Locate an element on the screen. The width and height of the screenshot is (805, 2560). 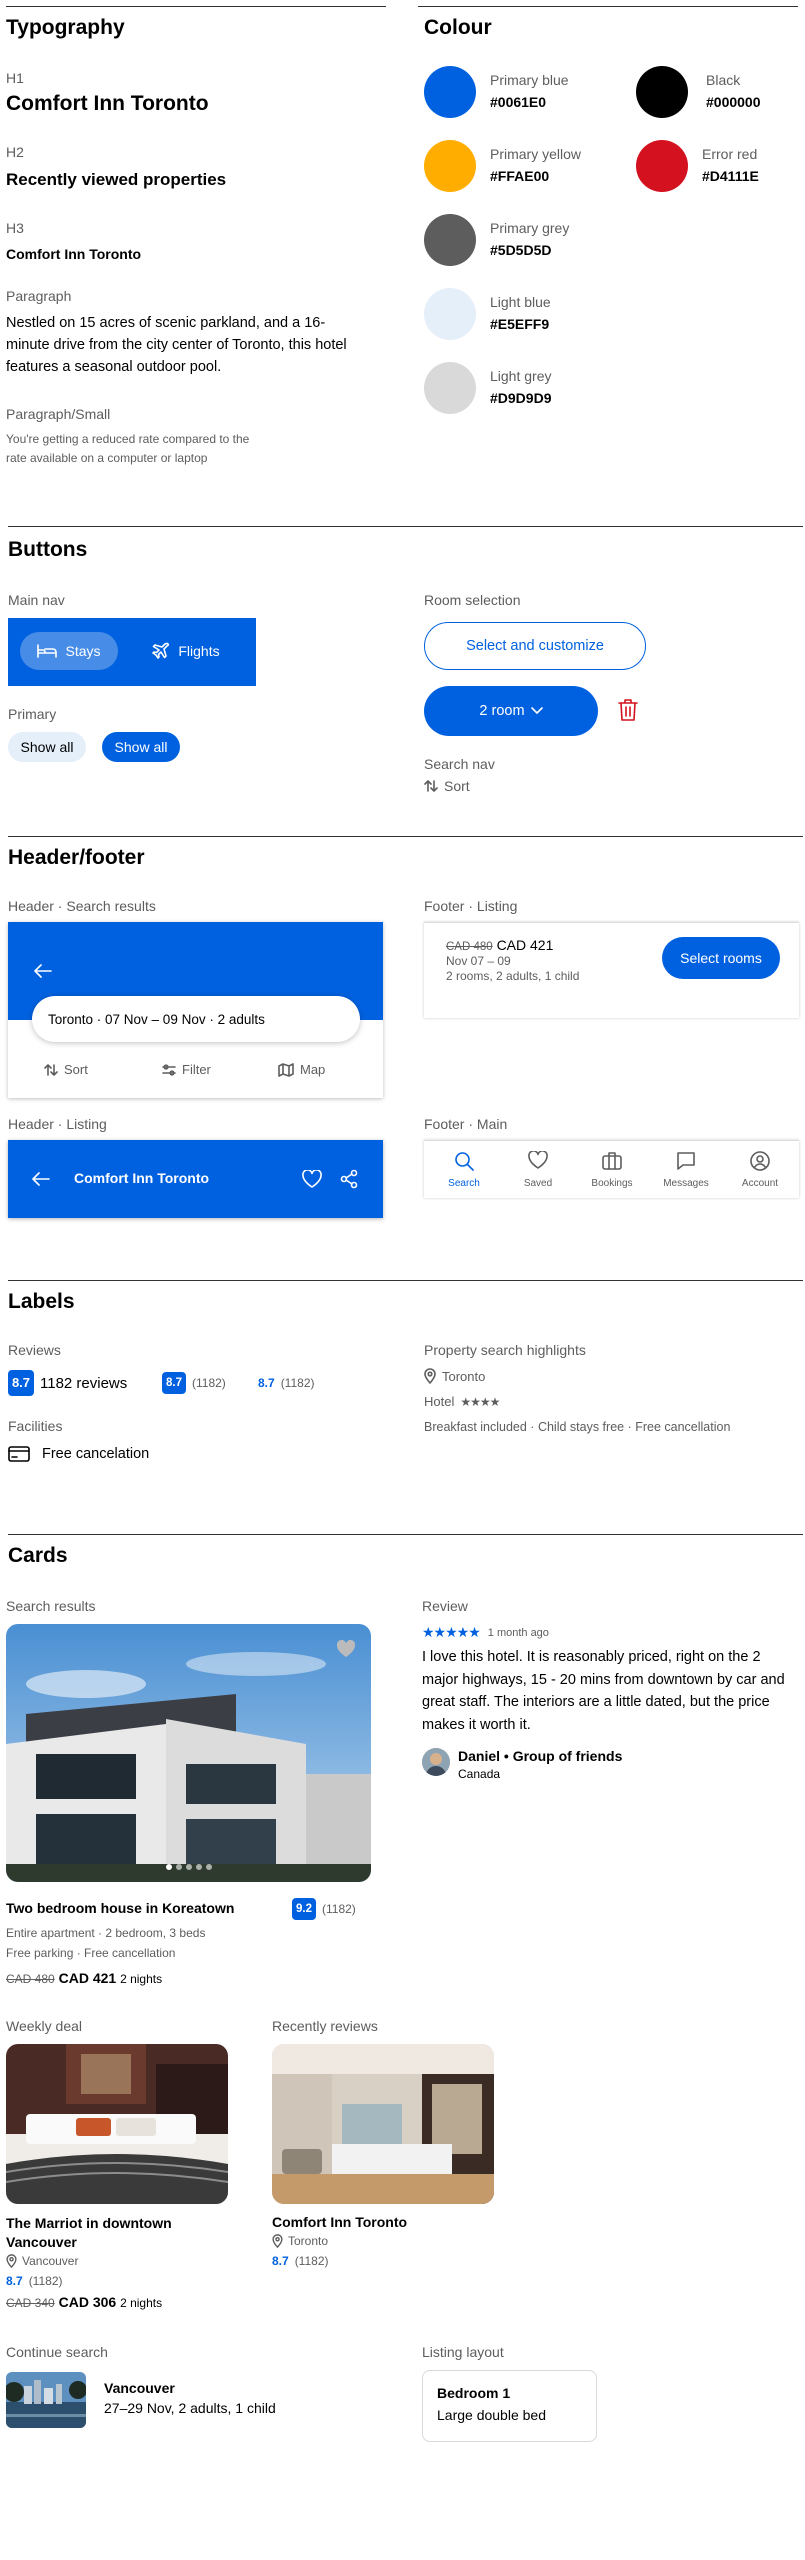
house-photo is located at coordinates (188, 1753).